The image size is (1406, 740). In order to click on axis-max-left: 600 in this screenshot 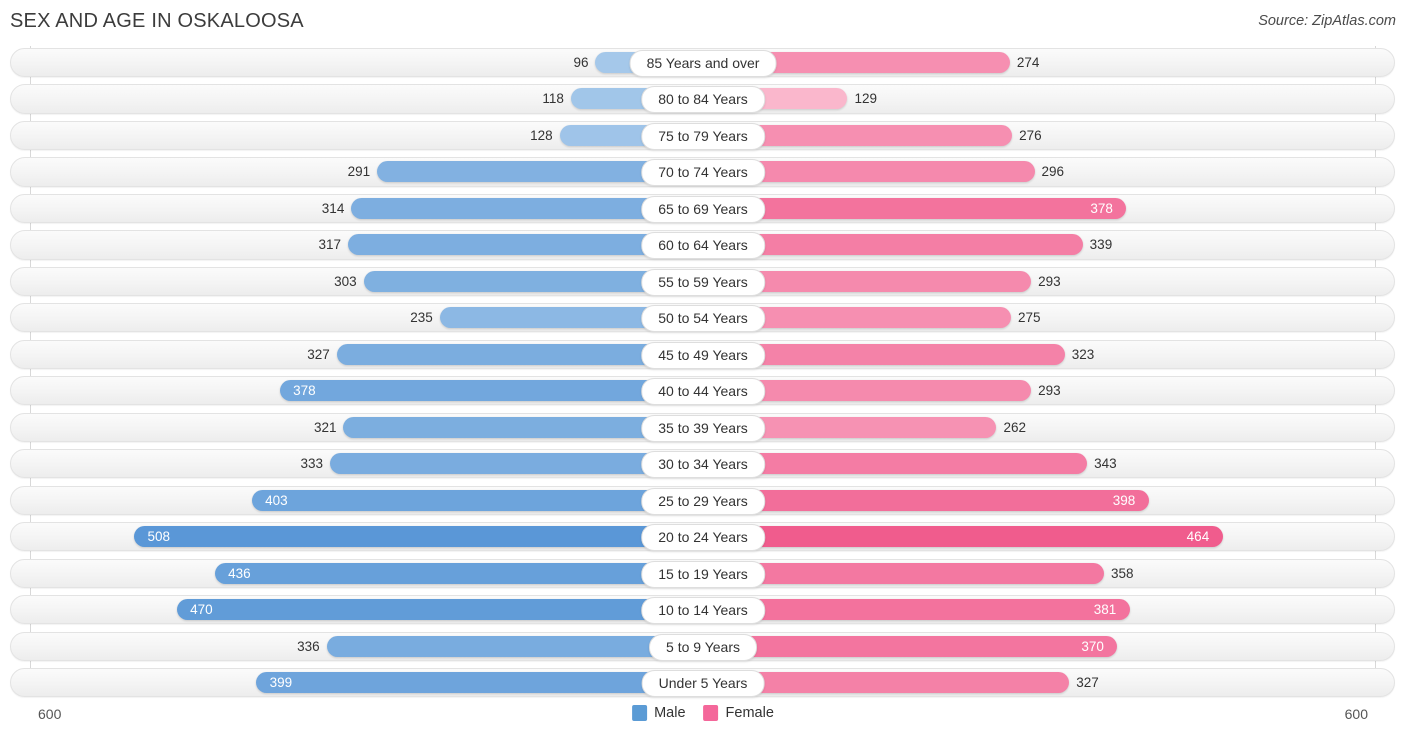, I will do `click(50, 714)`.